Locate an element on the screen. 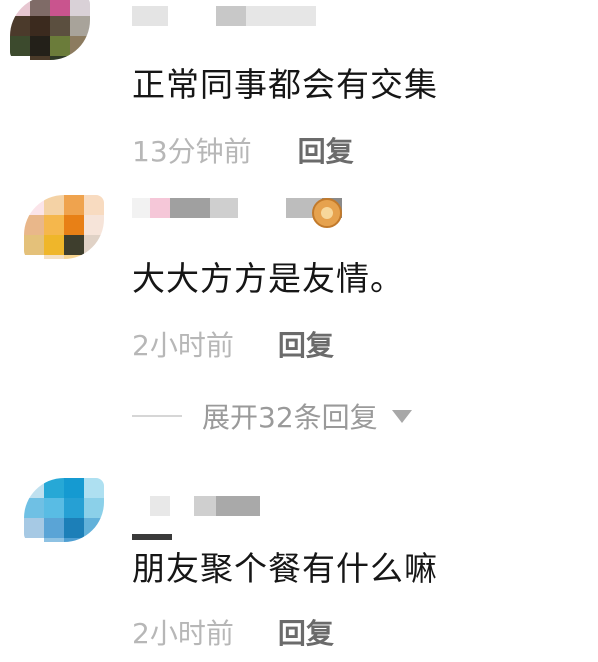 The width and height of the screenshot is (598, 662). avatar is located at coordinates (64, 510).